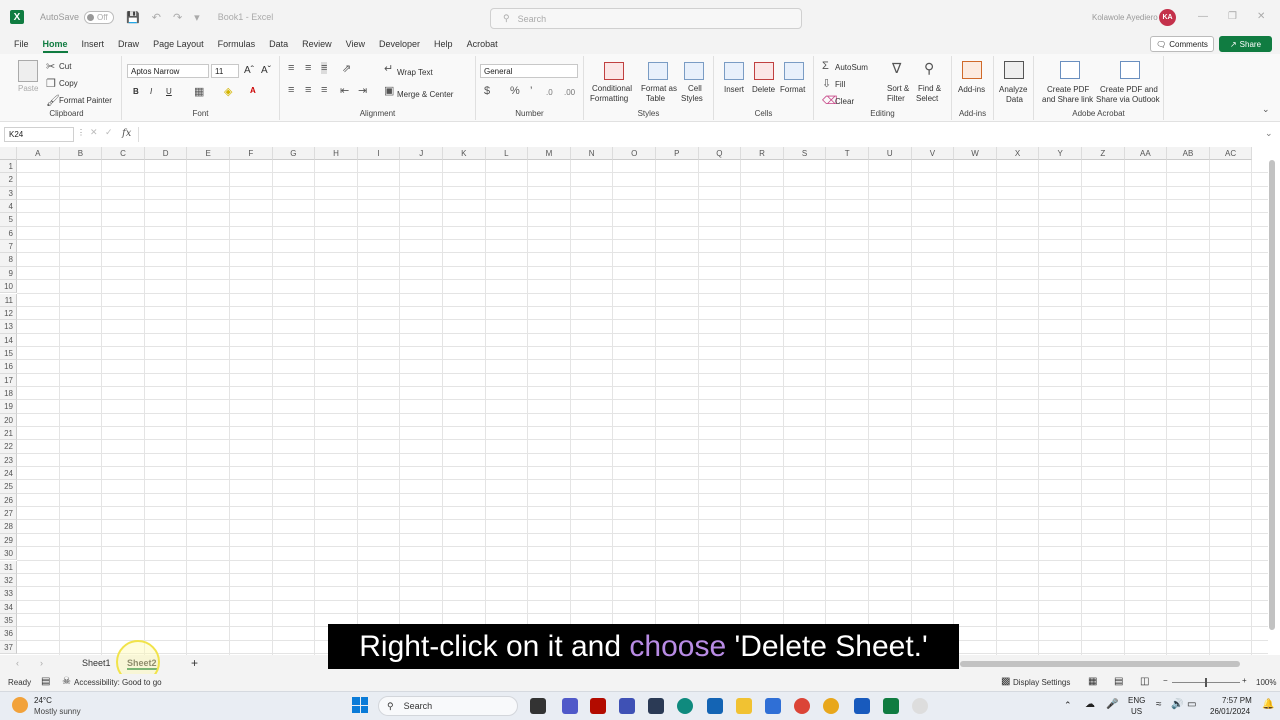  Describe the element at coordinates (1068, 705) in the screenshot. I see `tray-overflow-icon: ⌃` at that location.